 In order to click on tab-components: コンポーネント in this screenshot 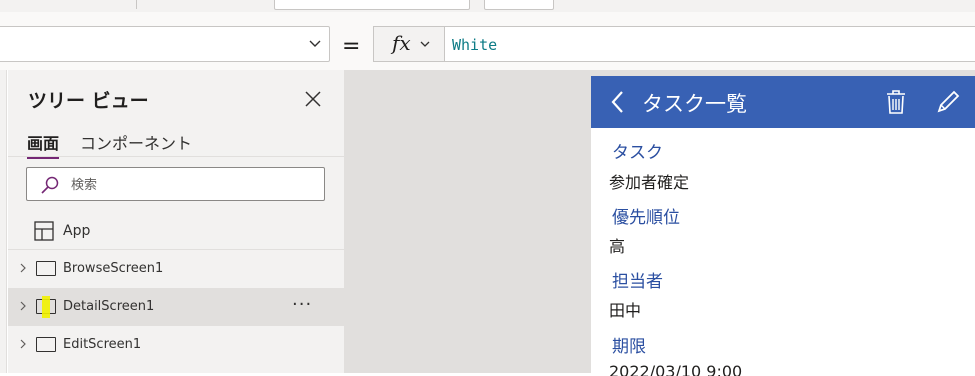, I will do `click(136, 142)`.